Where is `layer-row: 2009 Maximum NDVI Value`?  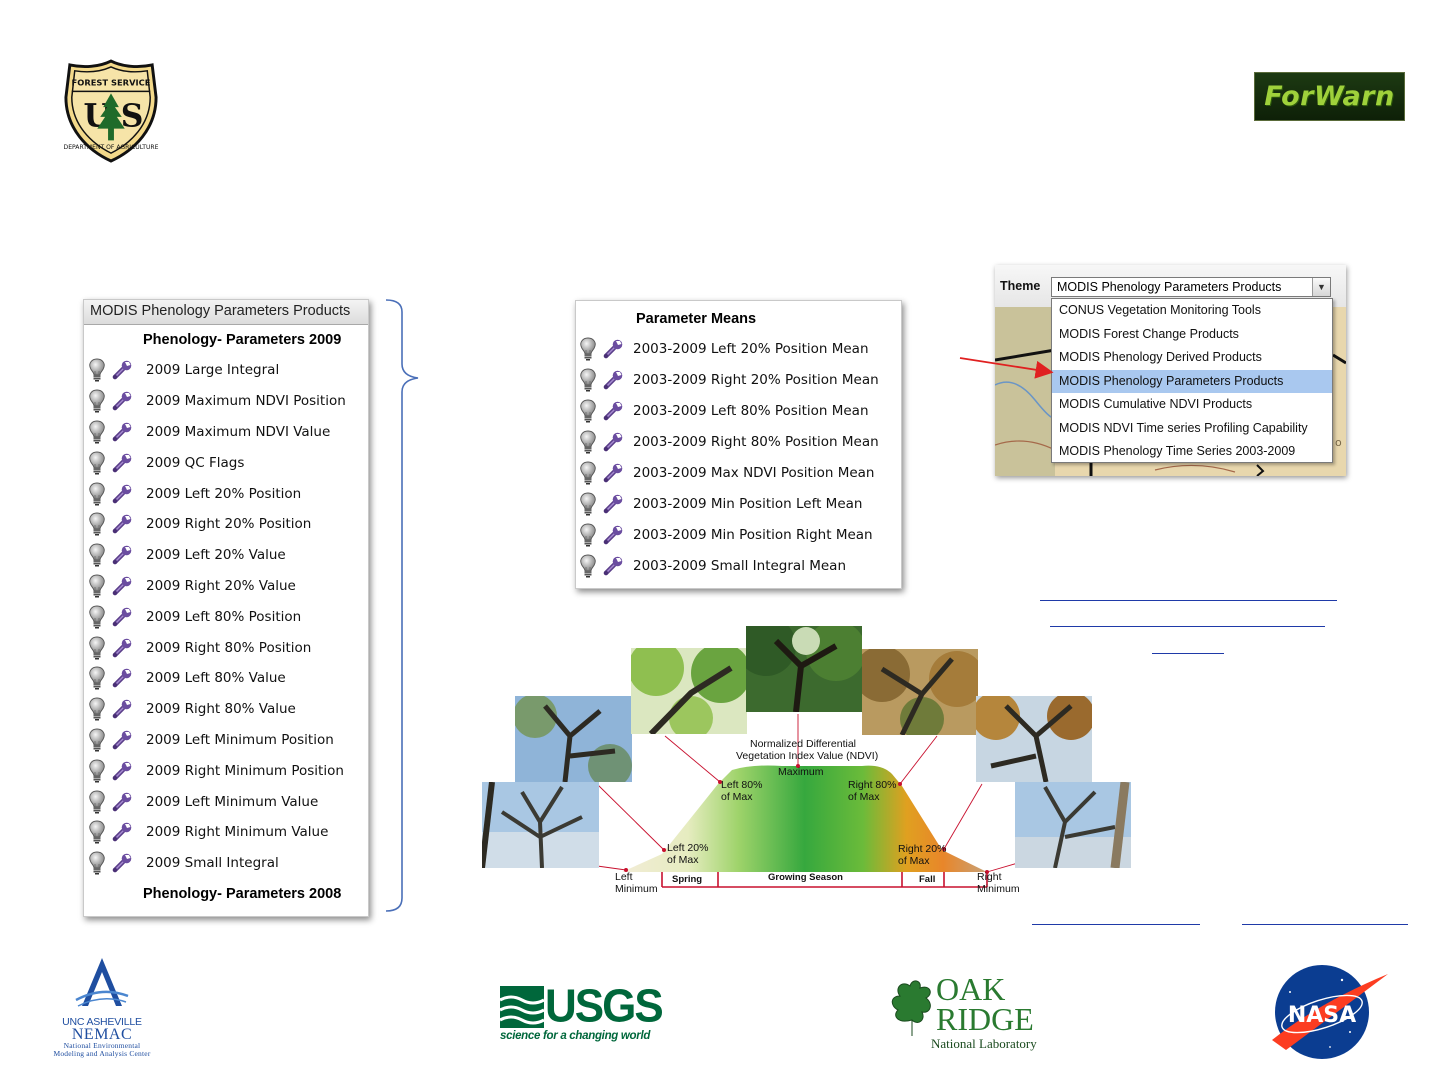
layer-row: 2009 Maximum NDVI Value is located at coordinates (226, 432).